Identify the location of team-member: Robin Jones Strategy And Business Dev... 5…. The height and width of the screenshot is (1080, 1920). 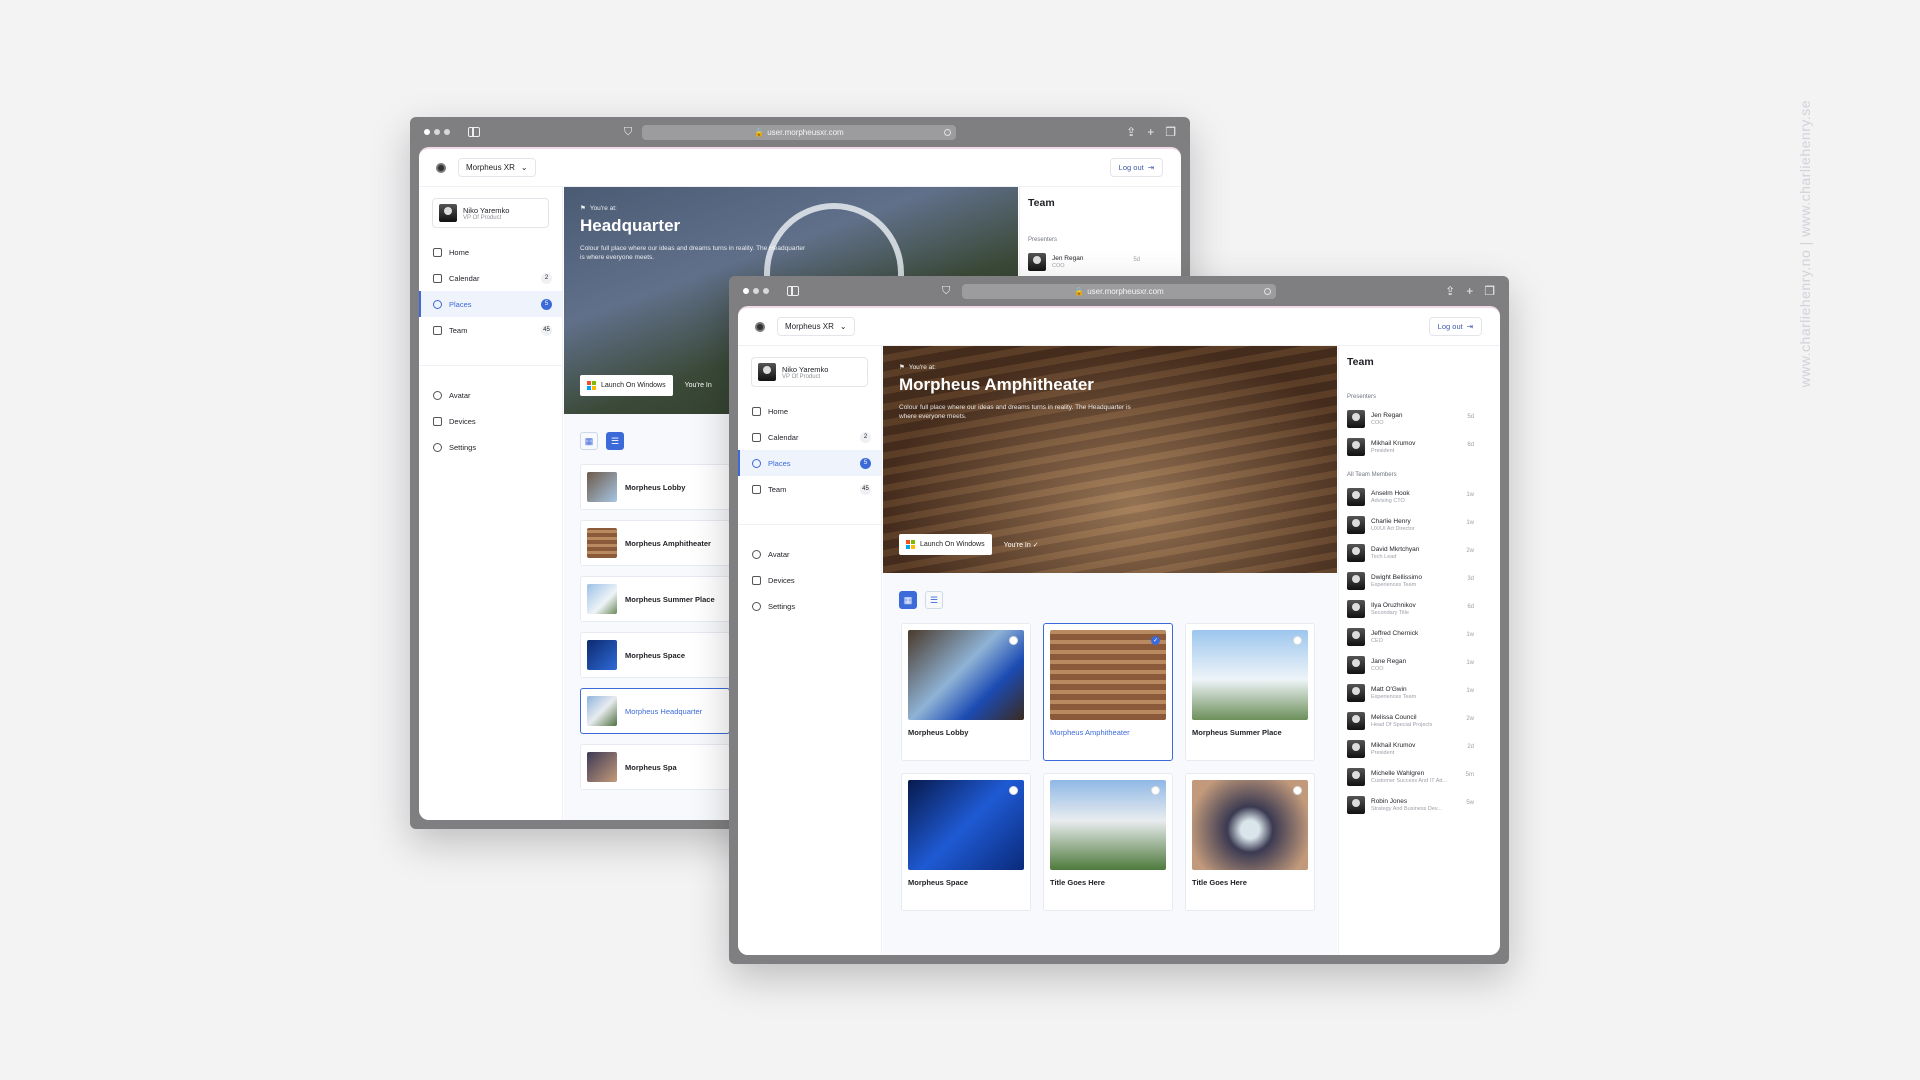
(1410, 804).